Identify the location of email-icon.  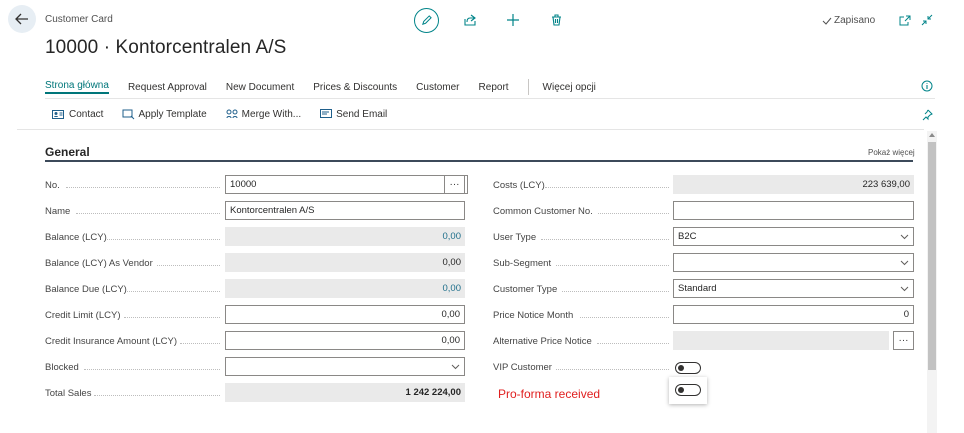
(326, 113).